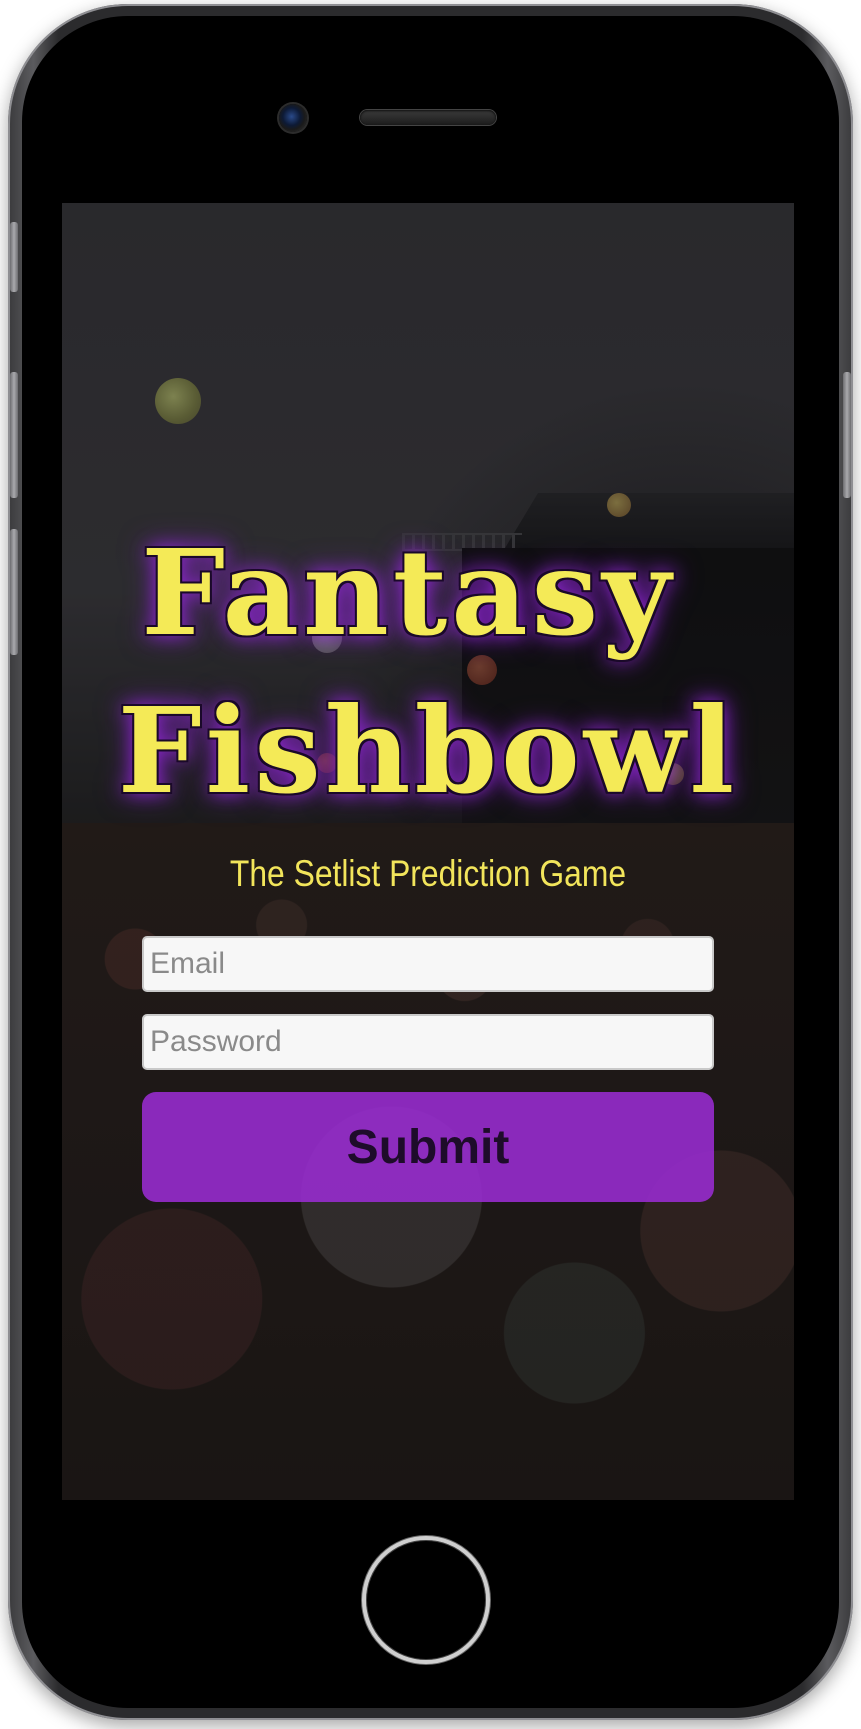  What do you see at coordinates (428, 750) in the screenshot?
I see `app-title-line-2: Fishbowl` at bounding box center [428, 750].